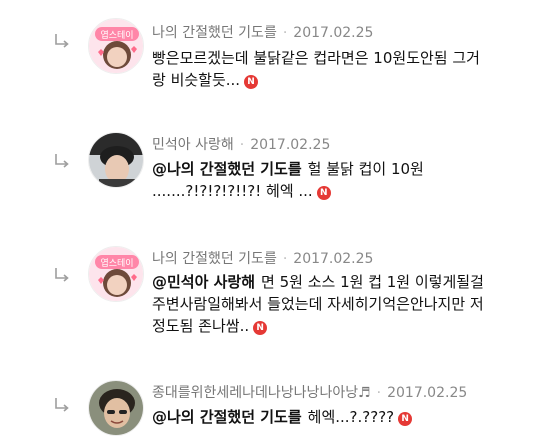  What do you see at coordinates (318, 282) in the screenshot?
I see `comment-line: @민석아 사랑해 면 5원 소스 1원 컵 1원 이렇게될걸` at bounding box center [318, 282].